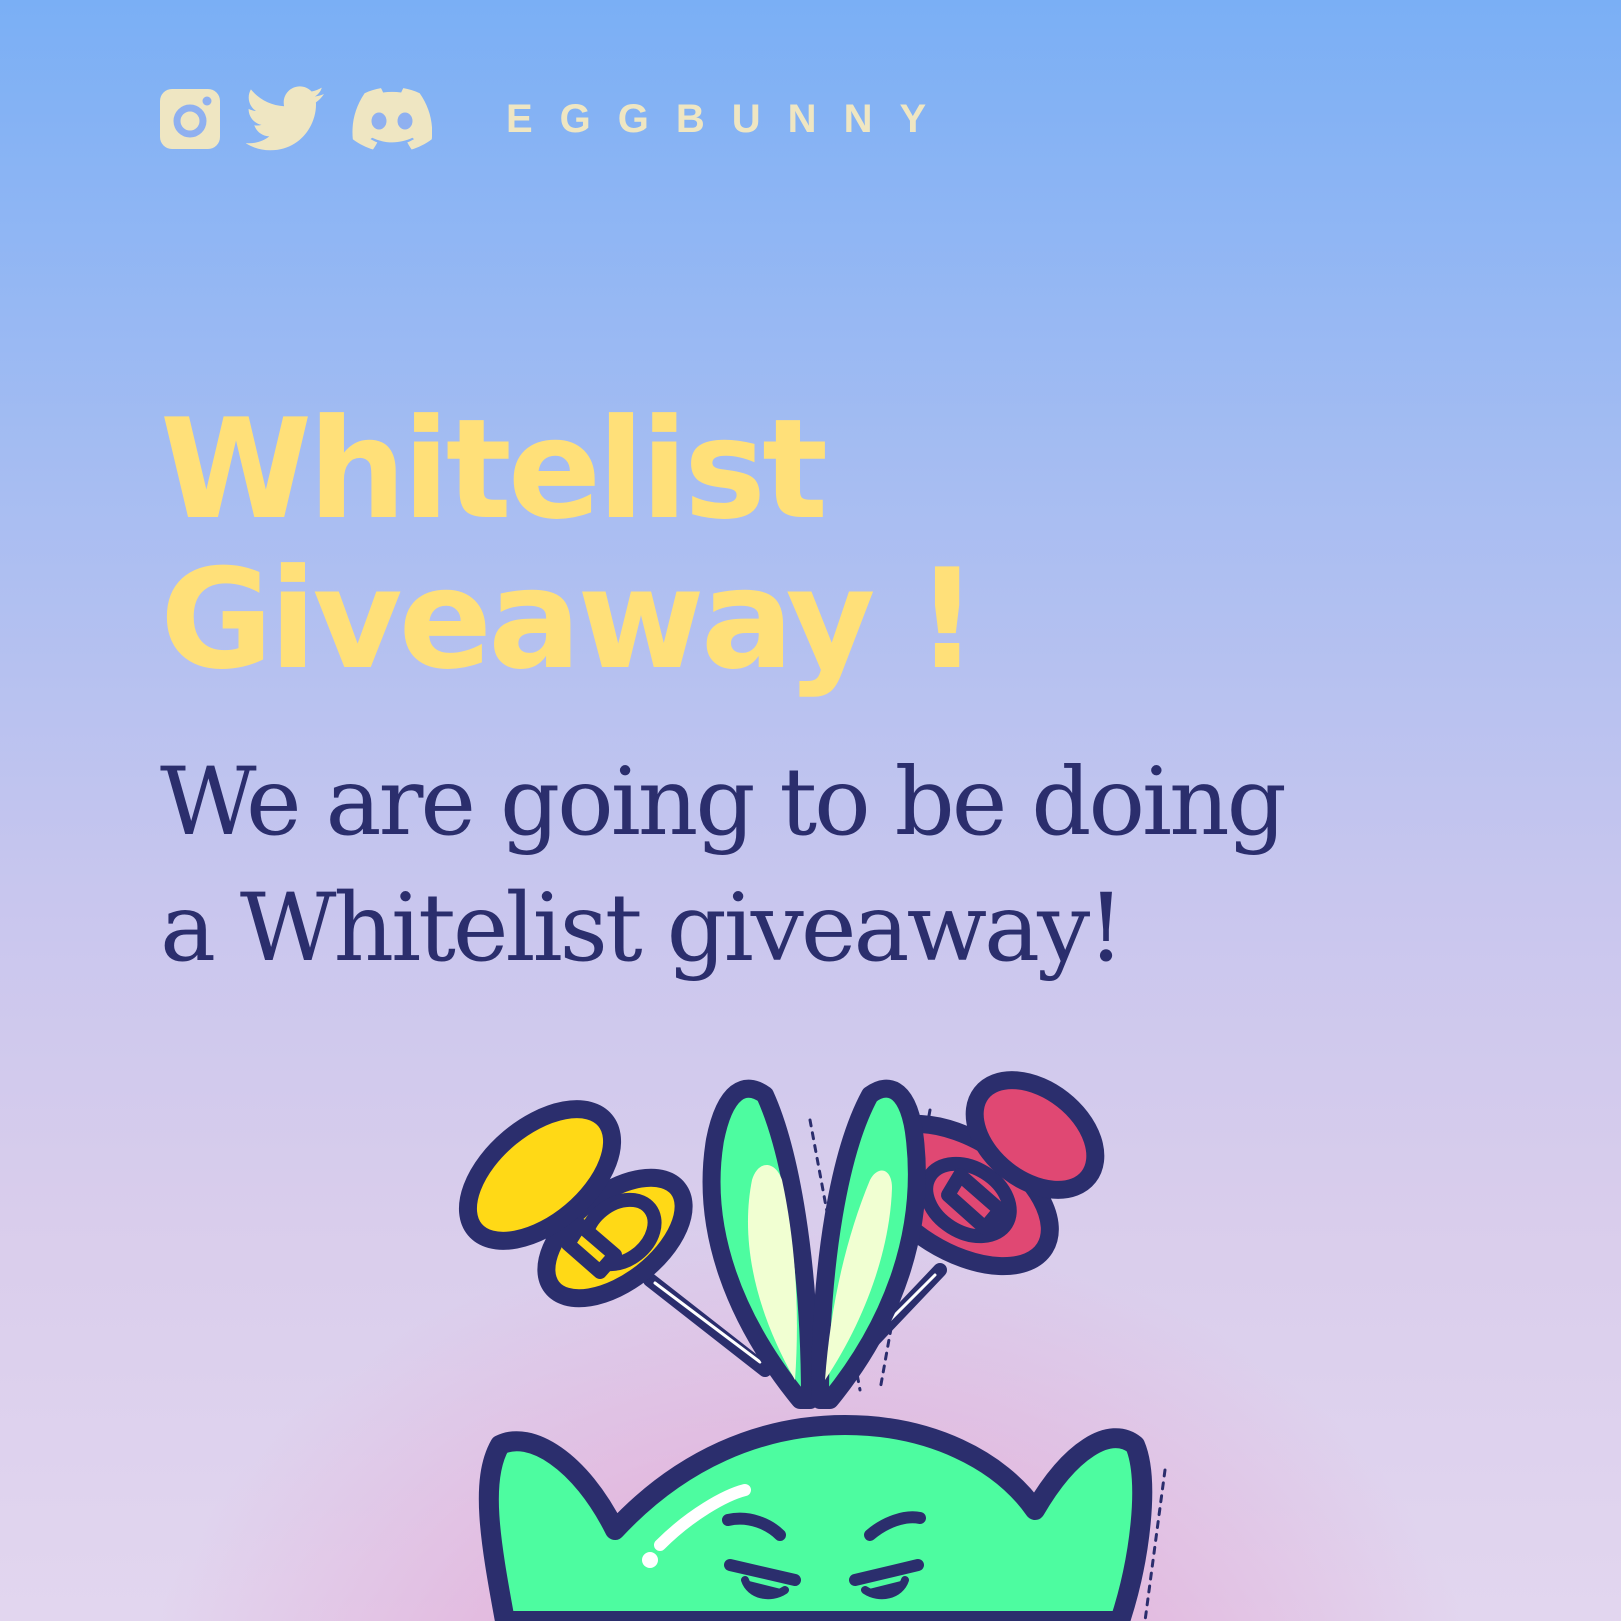 This screenshot has height=1621, width=1621. I want to click on discord-icon, so click(392, 119).